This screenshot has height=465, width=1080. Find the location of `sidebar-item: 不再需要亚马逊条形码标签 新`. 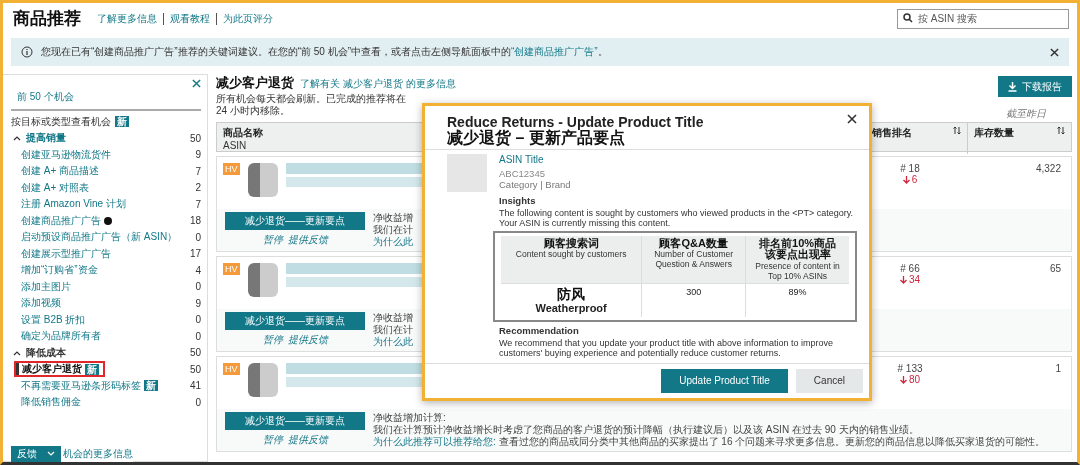

sidebar-item: 不再需要亚马逊条形码标签 新 is located at coordinates (91, 385).